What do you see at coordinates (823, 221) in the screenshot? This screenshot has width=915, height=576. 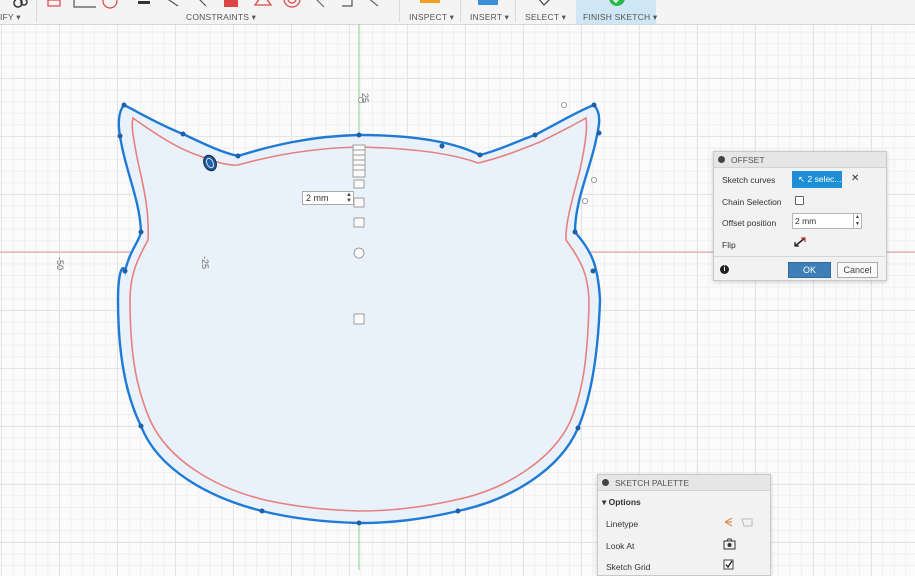 I see `offset-position-input: 2 mm` at bounding box center [823, 221].